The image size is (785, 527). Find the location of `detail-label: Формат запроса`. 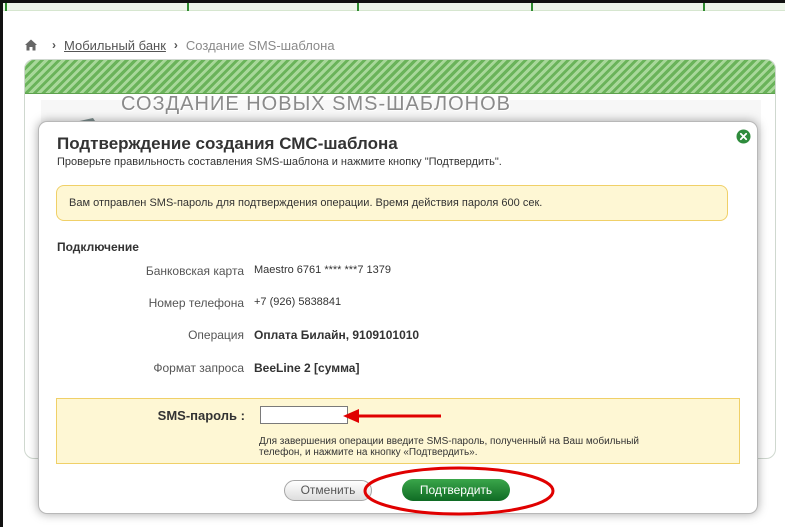

detail-label: Формат запроса is located at coordinates (198, 368).